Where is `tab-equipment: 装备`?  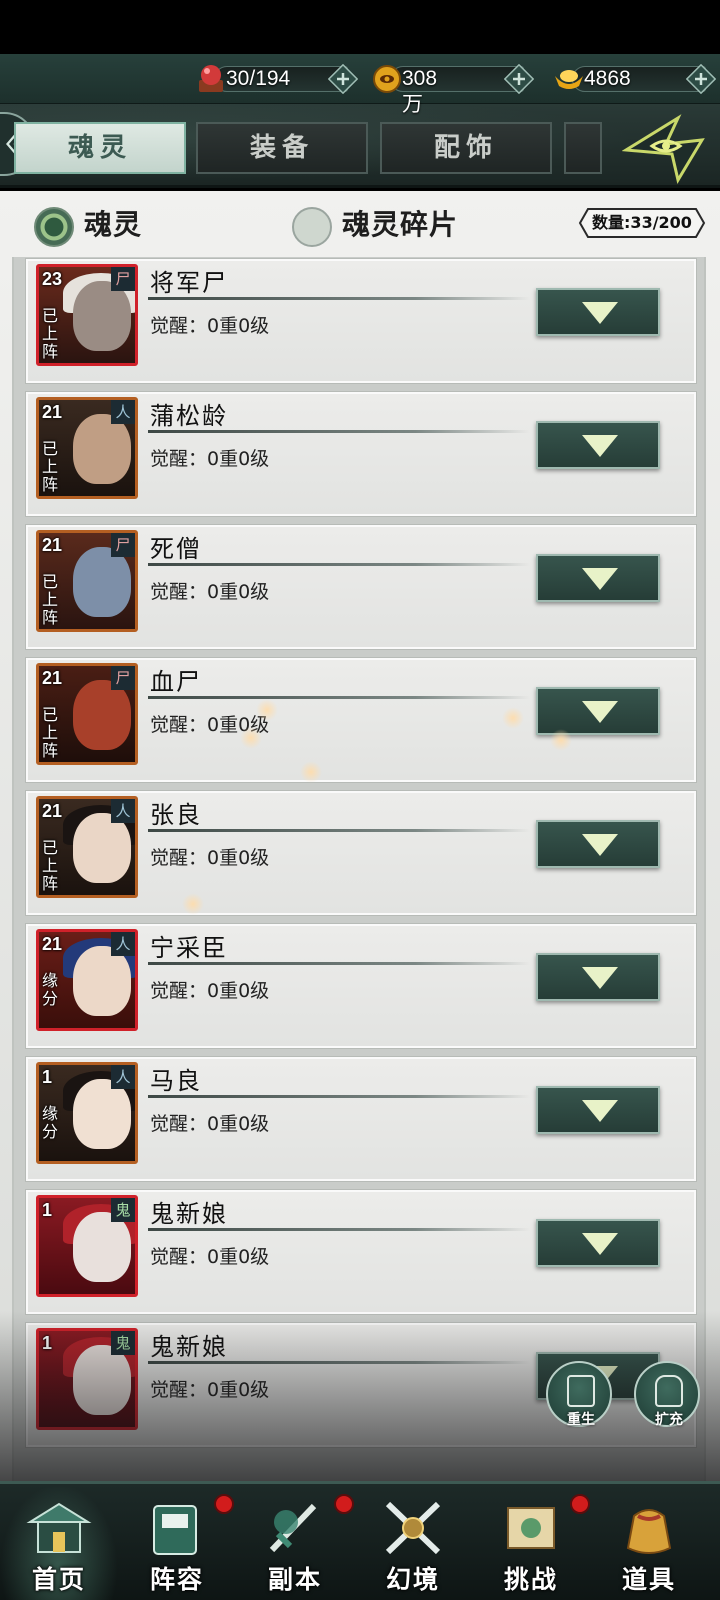
tab-equipment: 装备 is located at coordinates (282, 148).